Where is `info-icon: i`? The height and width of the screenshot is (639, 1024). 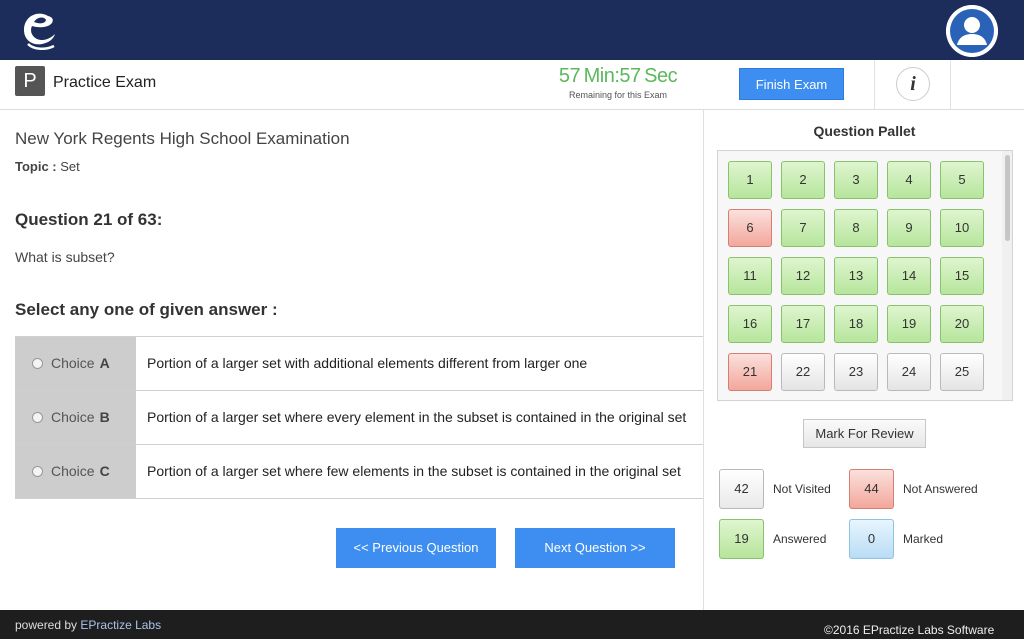 info-icon: i is located at coordinates (913, 84).